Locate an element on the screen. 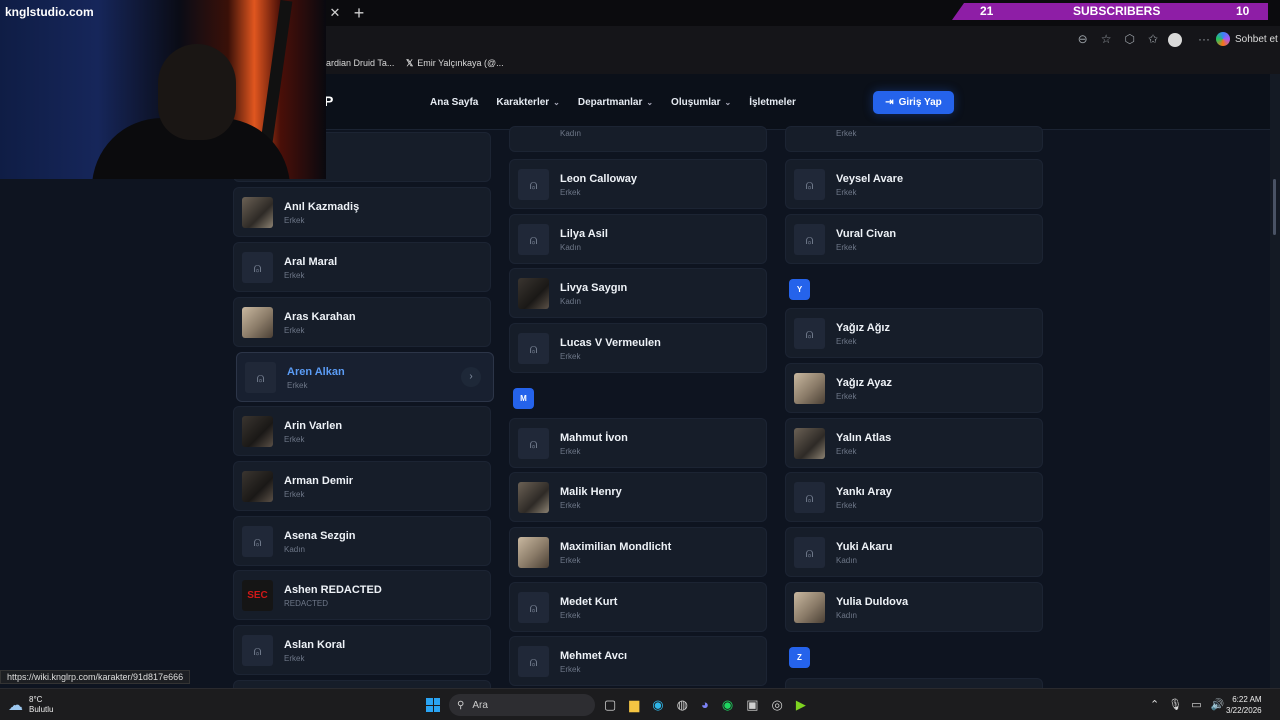  spotify-icon: ◉ is located at coordinates (727, 705).